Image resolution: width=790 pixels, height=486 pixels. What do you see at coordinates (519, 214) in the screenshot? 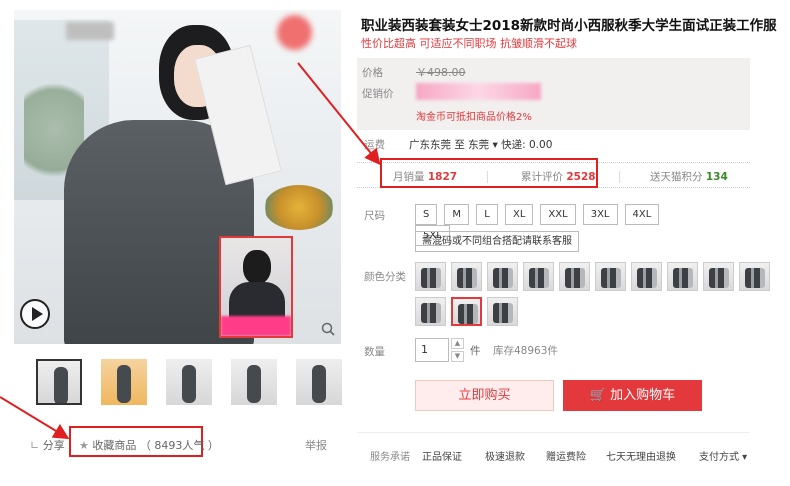
I see `size-option-xl: XL` at bounding box center [519, 214].